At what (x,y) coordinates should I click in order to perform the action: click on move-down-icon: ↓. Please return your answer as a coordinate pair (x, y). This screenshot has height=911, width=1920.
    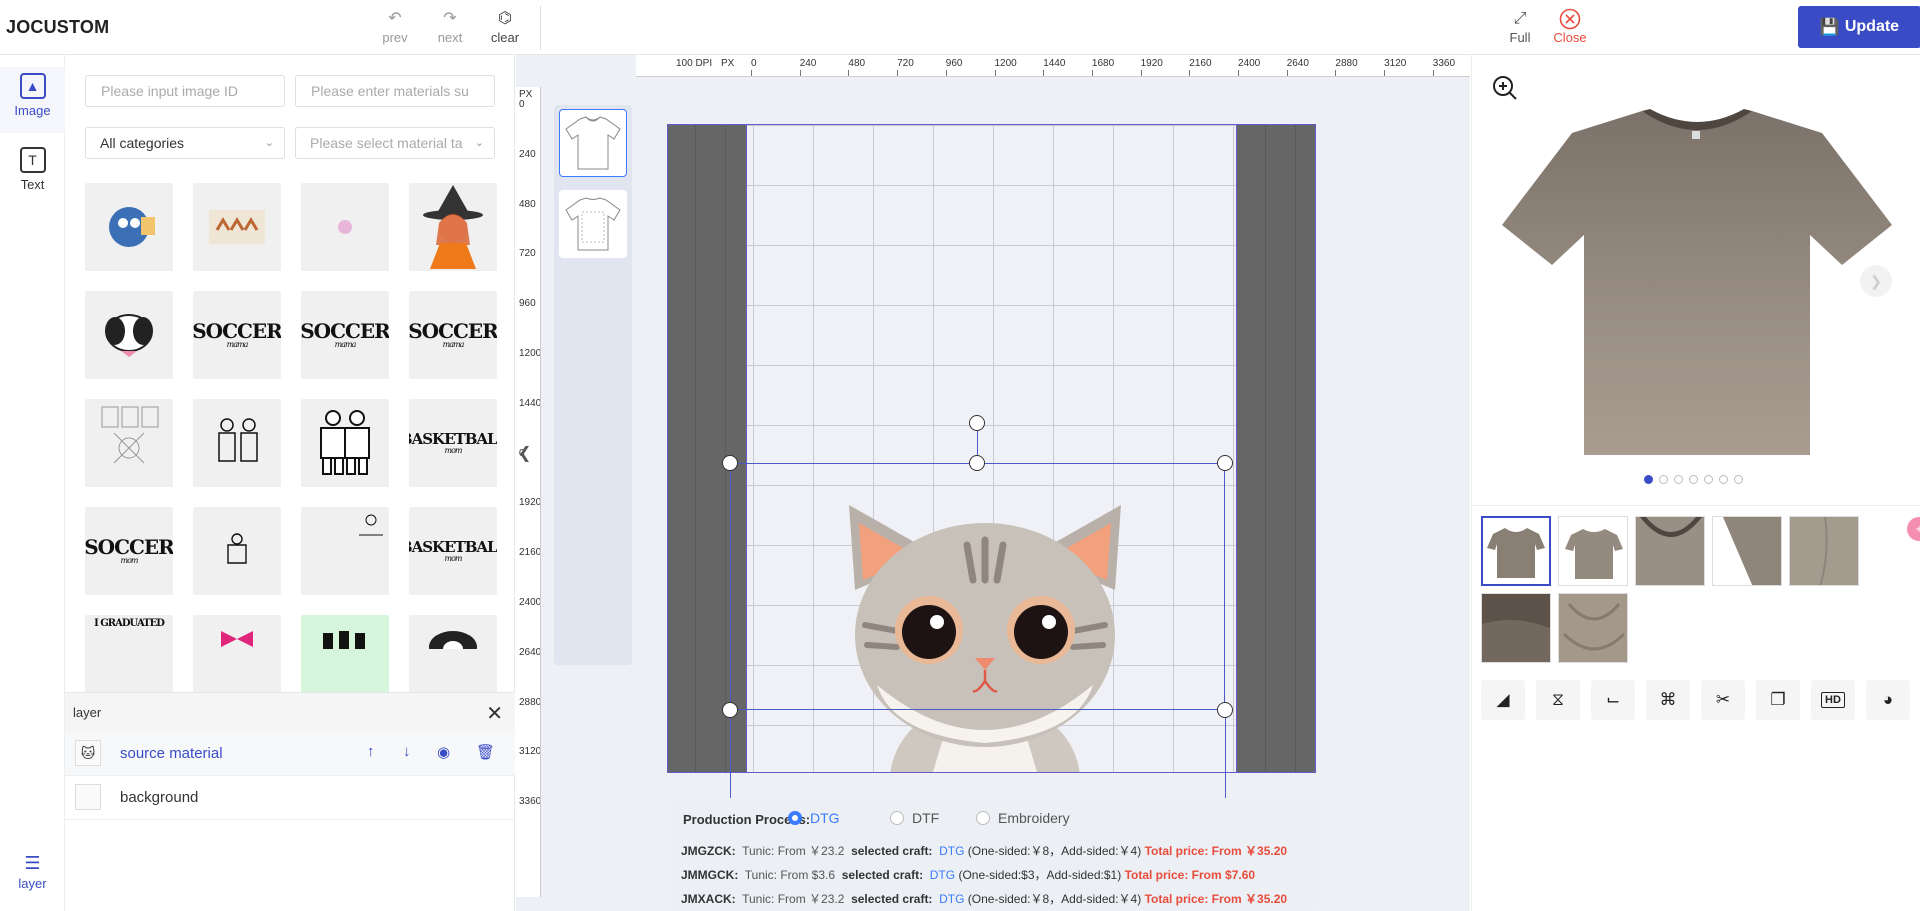
    Looking at the image, I should click on (407, 751).